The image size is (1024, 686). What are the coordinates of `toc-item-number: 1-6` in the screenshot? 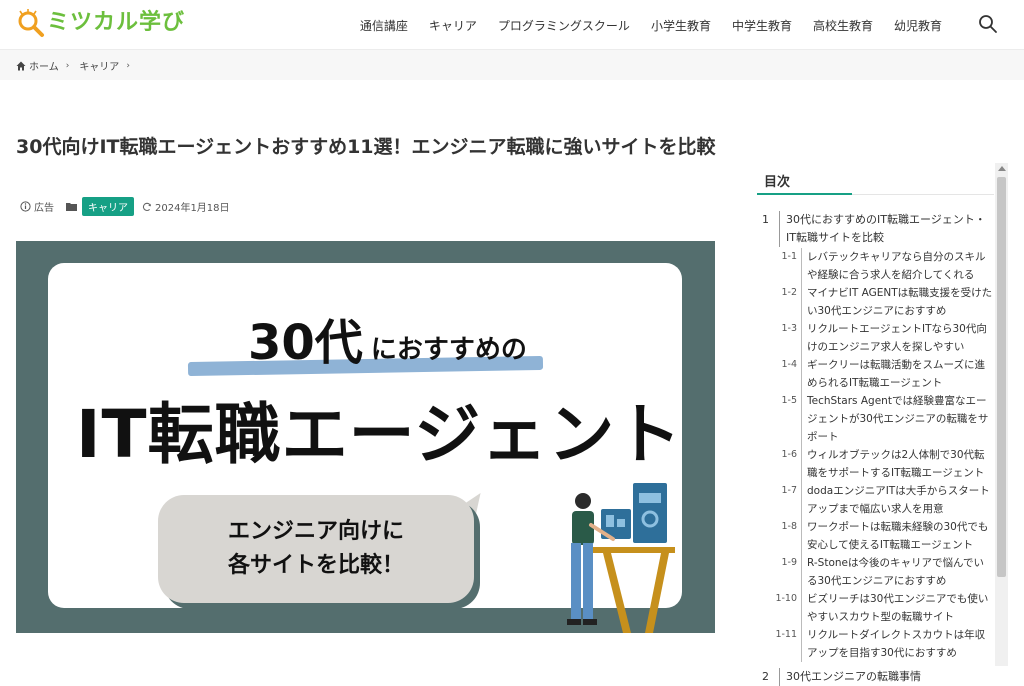 It's located at (789, 454).